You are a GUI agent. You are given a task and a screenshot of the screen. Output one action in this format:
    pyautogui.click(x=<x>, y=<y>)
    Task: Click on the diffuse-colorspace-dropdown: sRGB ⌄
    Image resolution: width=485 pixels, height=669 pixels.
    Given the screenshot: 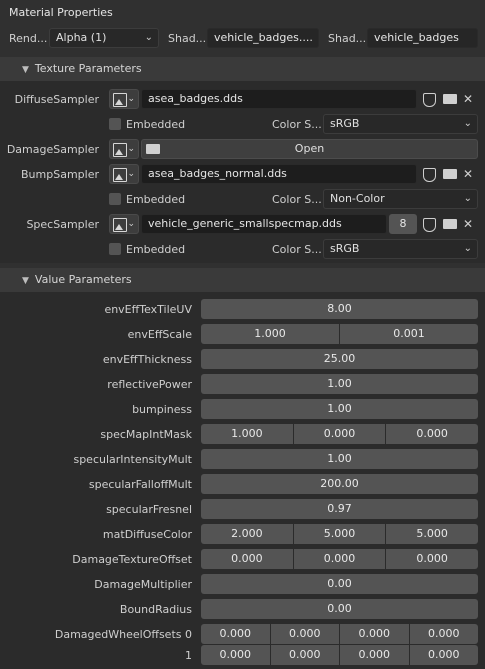 What is the action you would take?
    pyautogui.click(x=400, y=124)
    